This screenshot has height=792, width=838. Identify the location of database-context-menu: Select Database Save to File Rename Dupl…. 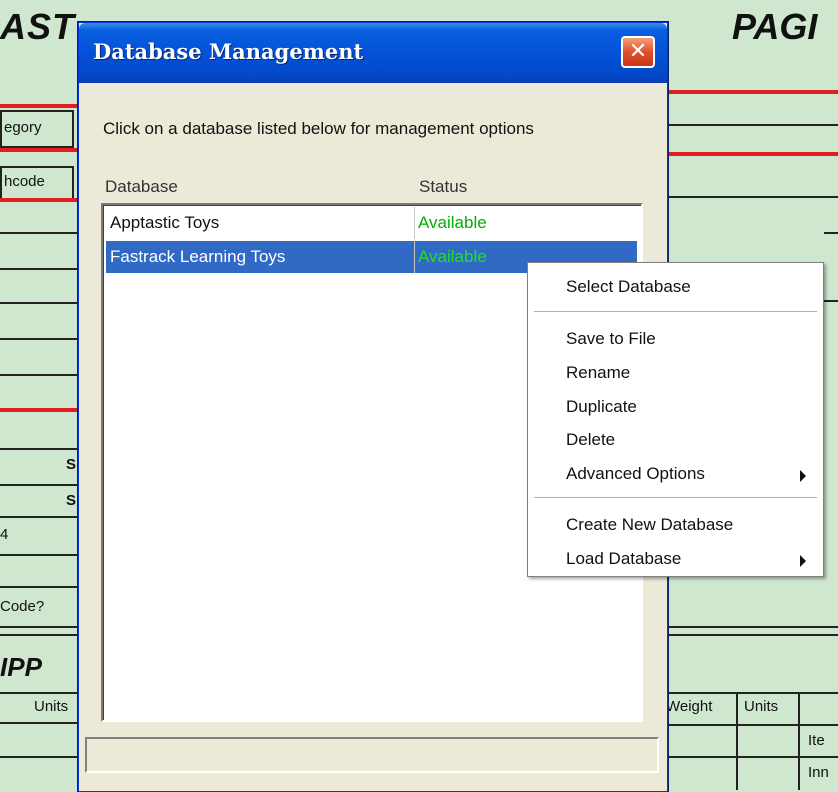
(675, 419).